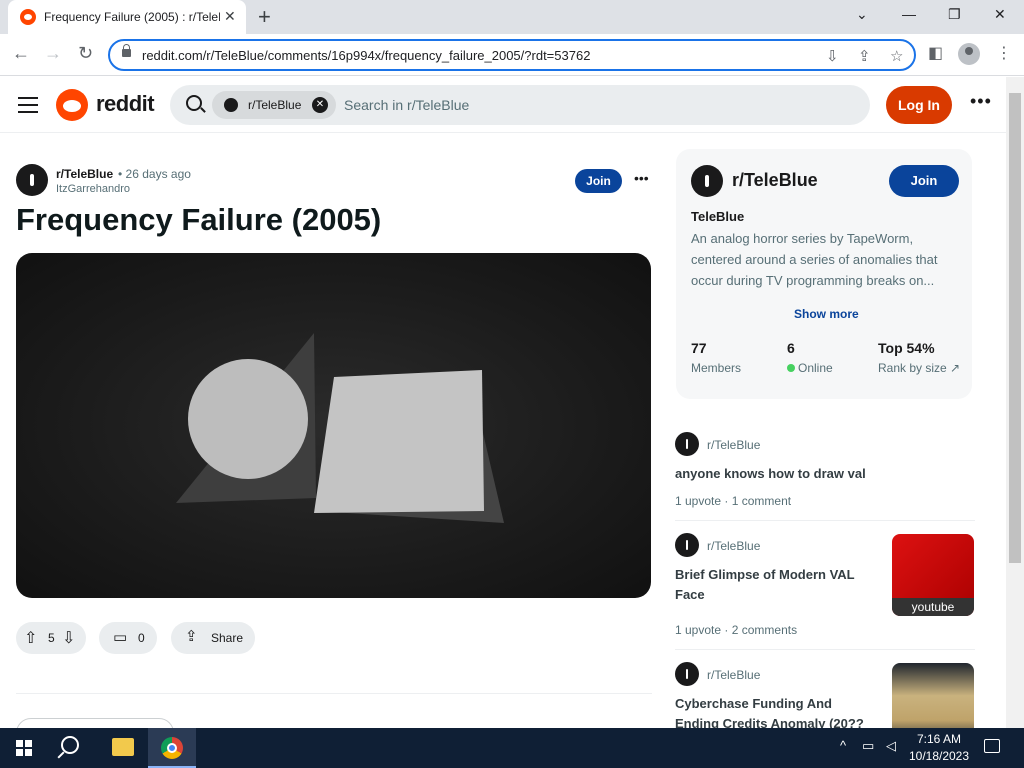 This screenshot has width=1024, height=768. I want to click on network-icon: ▭, so click(868, 746).